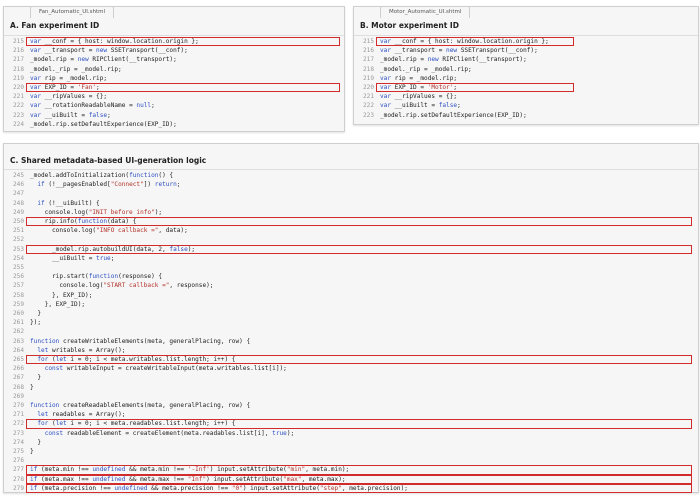  Describe the element at coordinates (102, 175) in the screenshot. I see `line-text: _model.addToInitialization(function() {` at that location.